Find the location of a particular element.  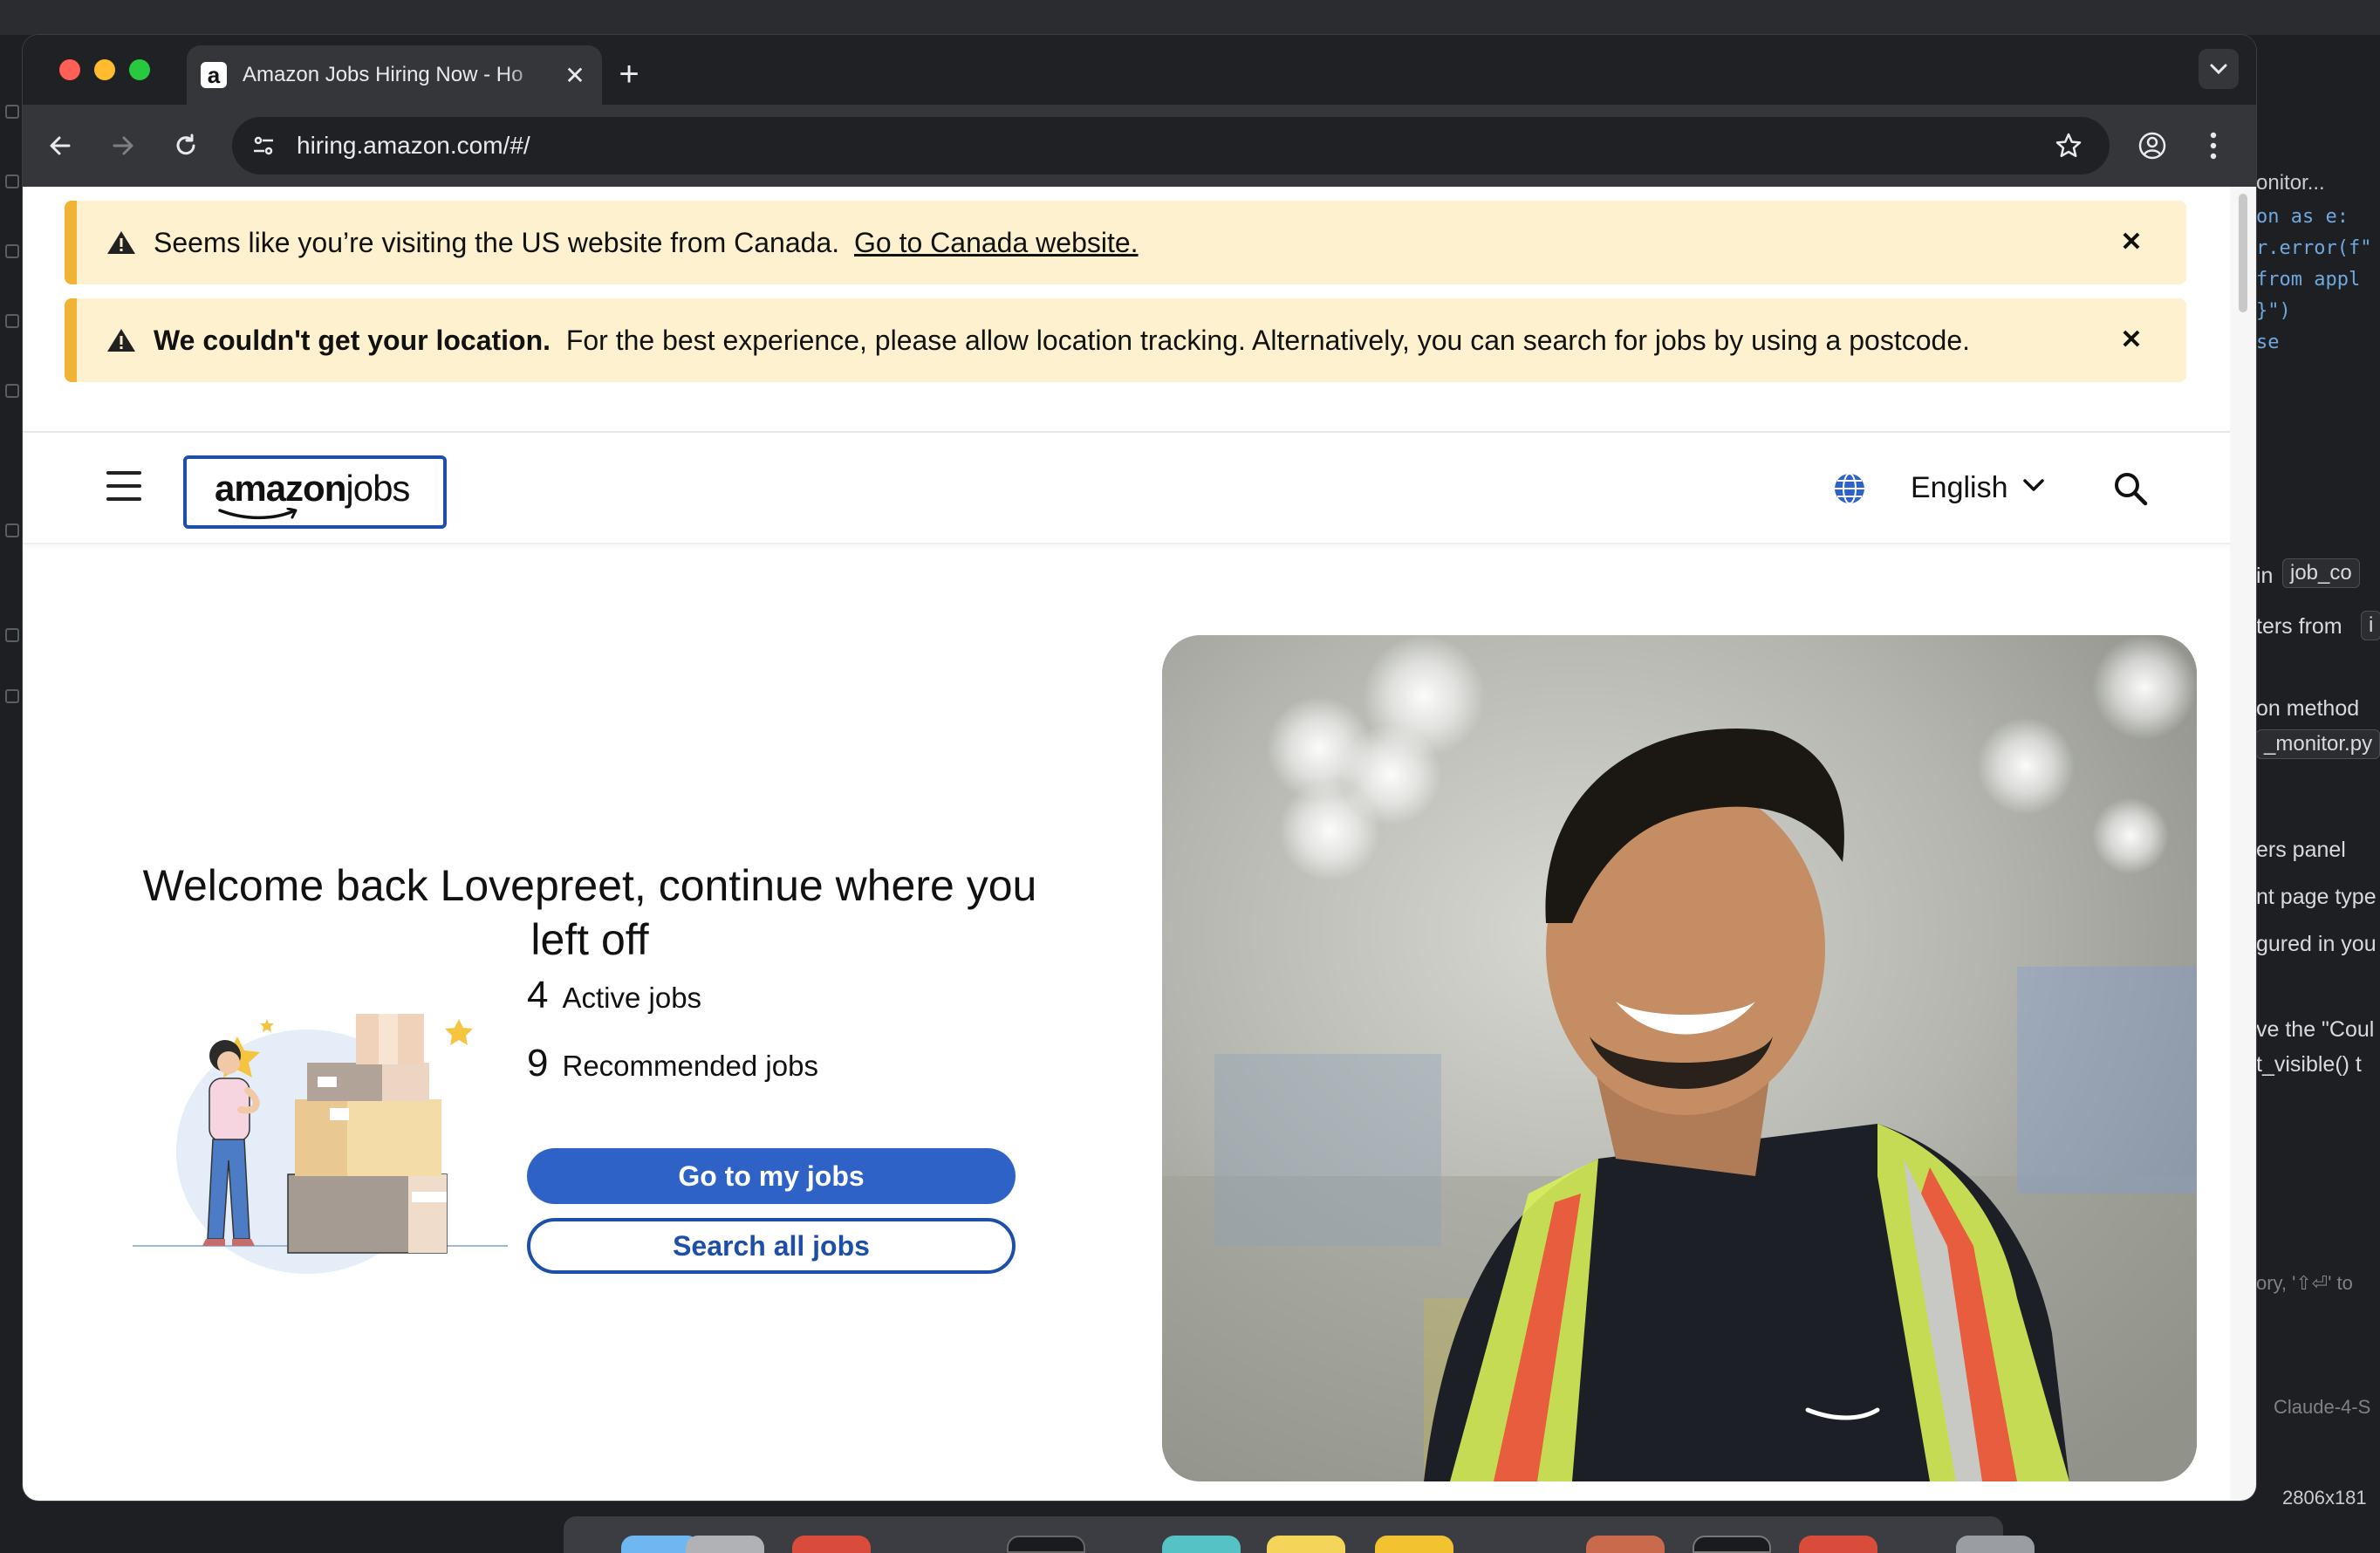

more-vertical-icon is located at coordinates (2213, 146).